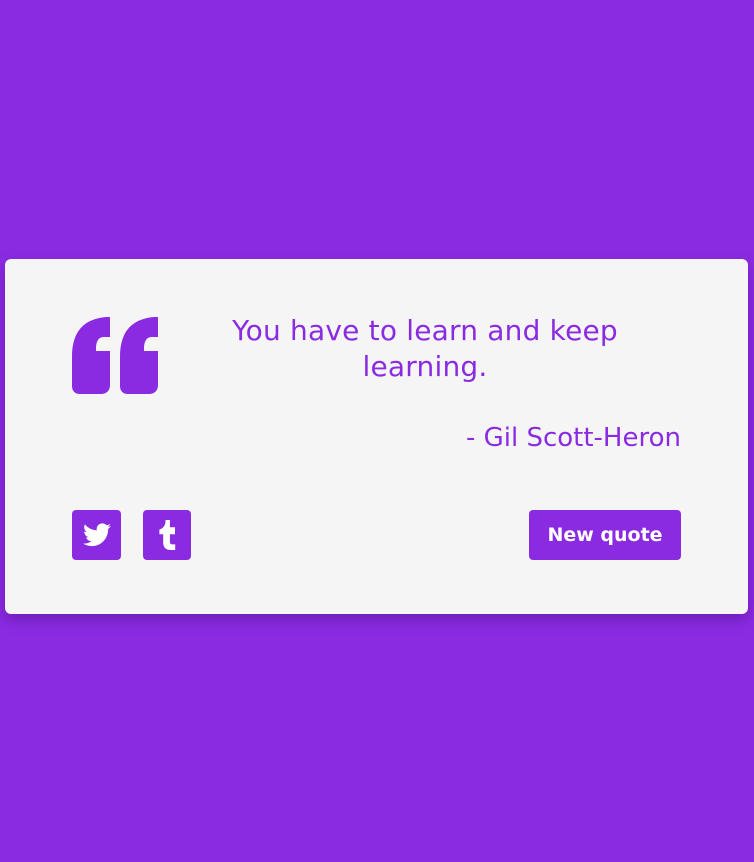 The image size is (754, 862). I want to click on tweet-quote-button, so click(96, 535).